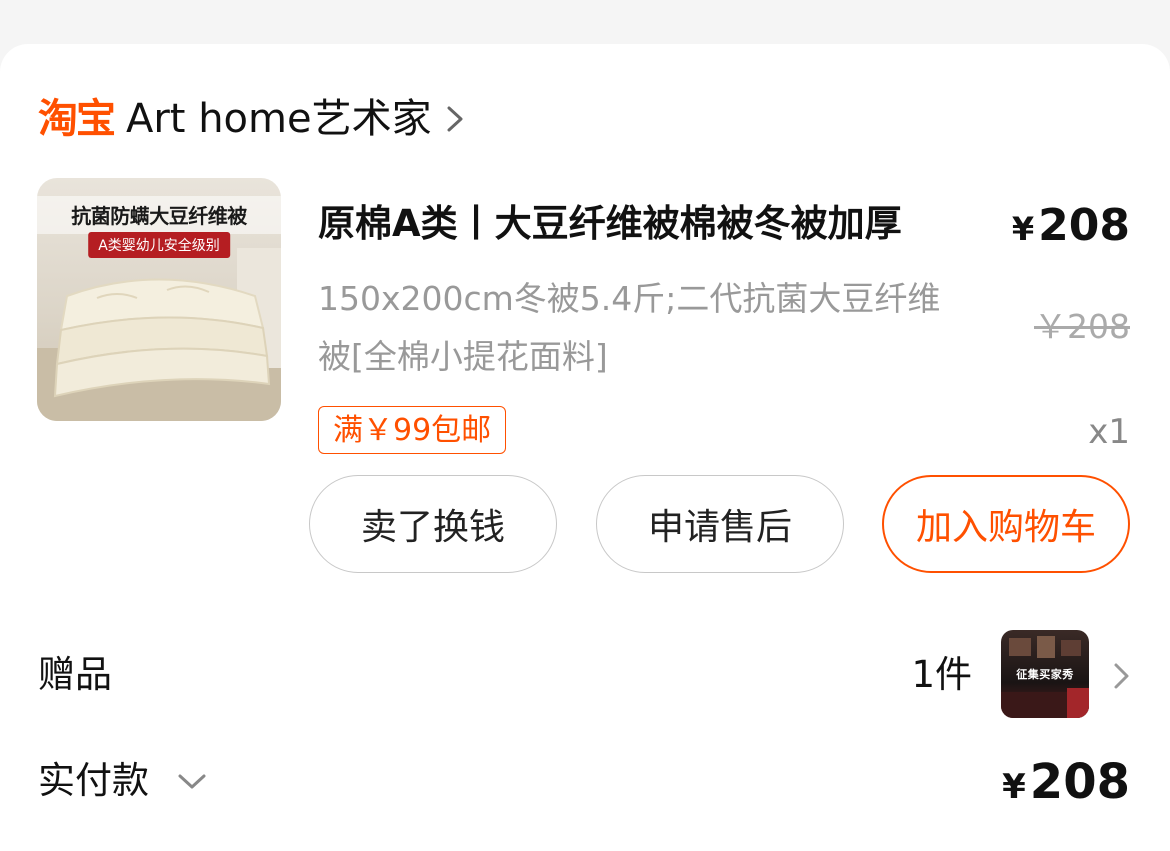 Image resolution: width=1170 pixels, height=851 pixels. What do you see at coordinates (75, 674) in the screenshot?
I see `gift-label: 赠品` at bounding box center [75, 674].